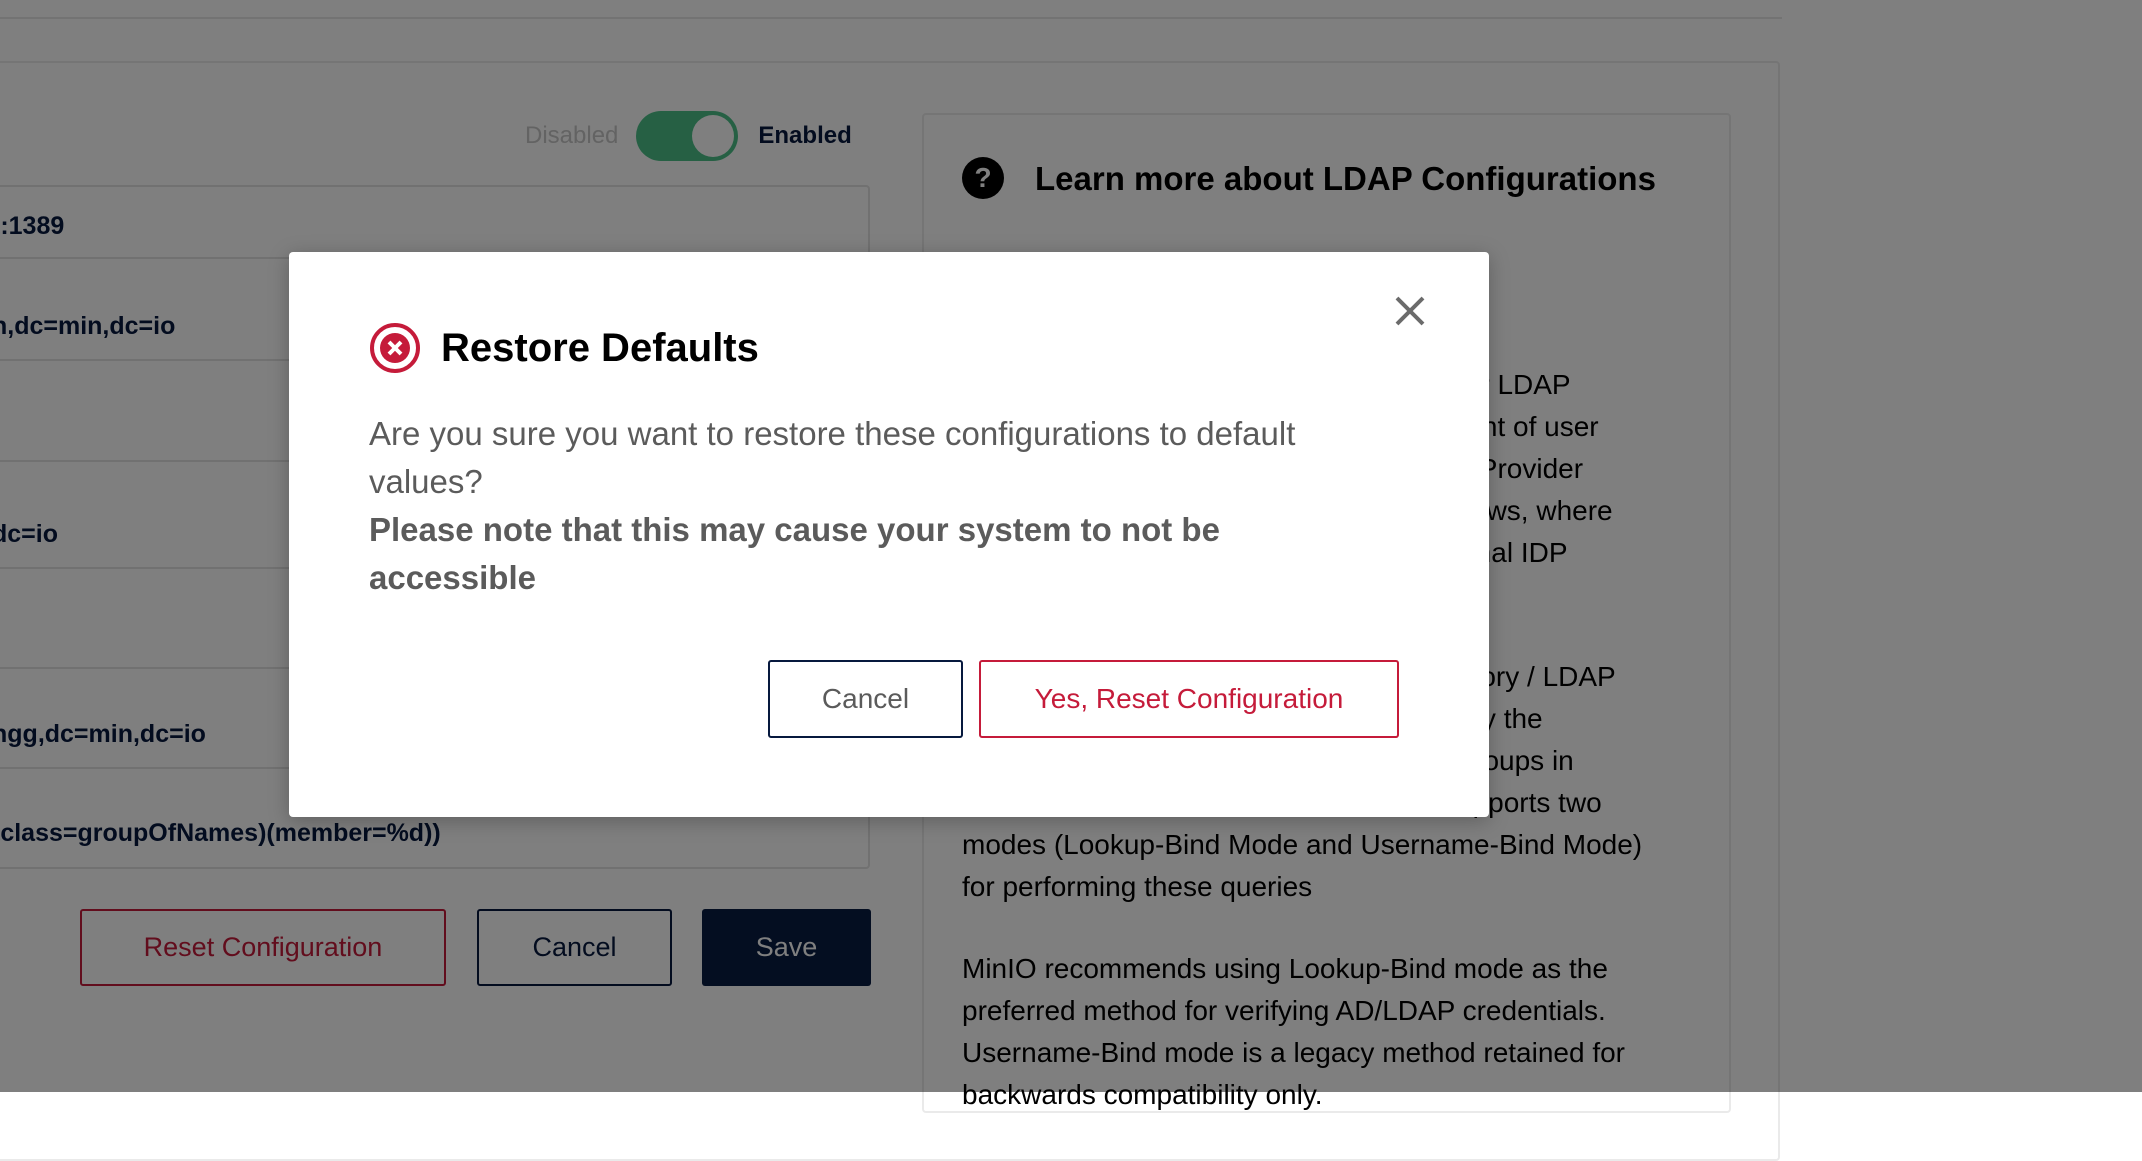 This screenshot has width=2142, height=1161. I want to click on dialog-header: Restore Defaults, so click(564, 348).